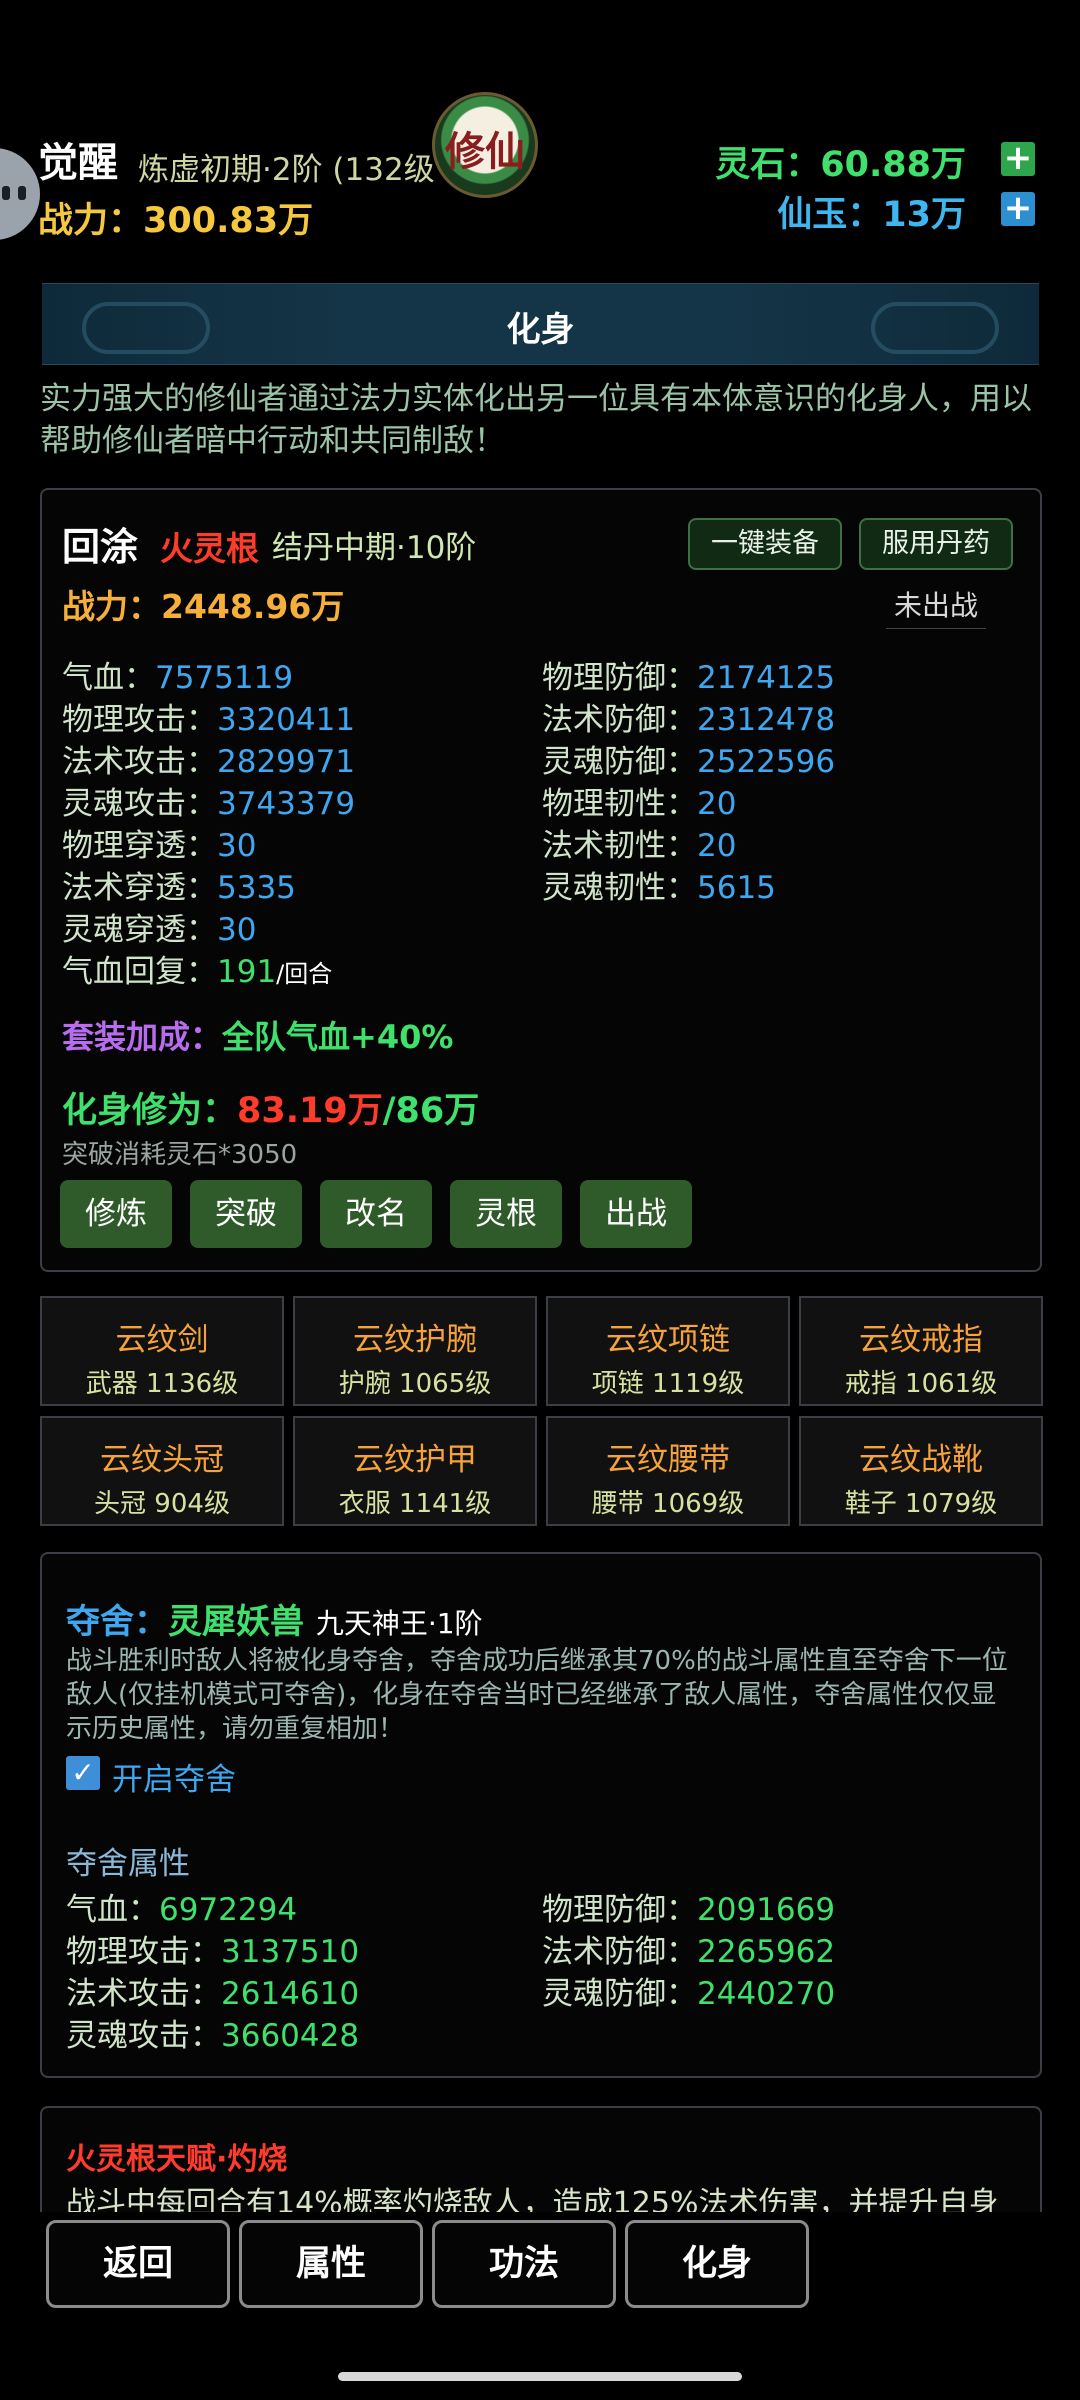 The image size is (1080, 2400). I want to click on stat-label: 法术穿透：, so click(139, 888).